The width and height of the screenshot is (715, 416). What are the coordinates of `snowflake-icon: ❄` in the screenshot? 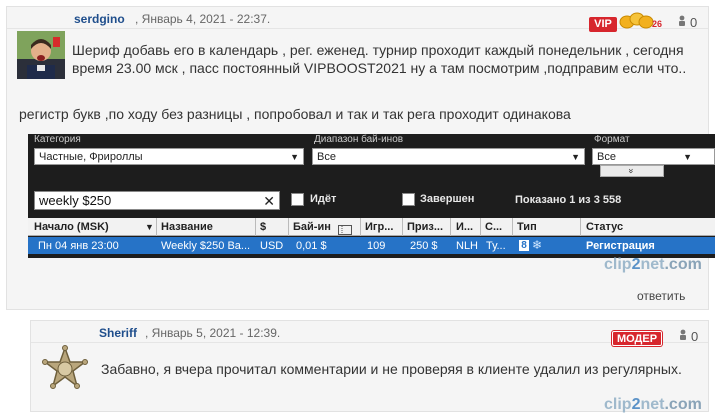 It's located at (537, 245).